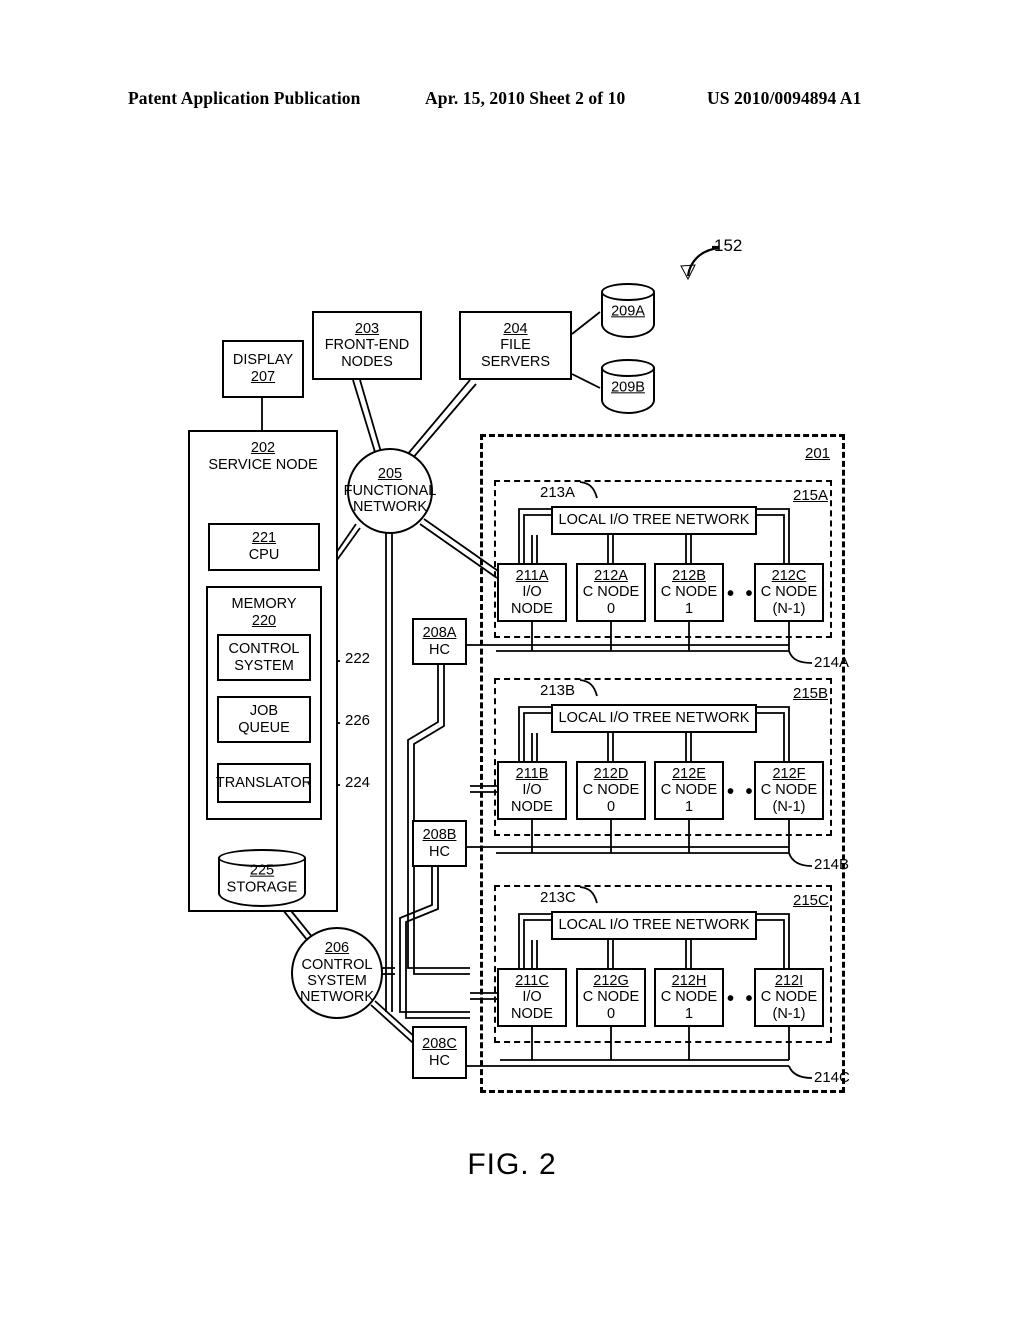 The width and height of the screenshot is (1024, 1320). I want to click on control-system-ref: 222, so click(358, 658).